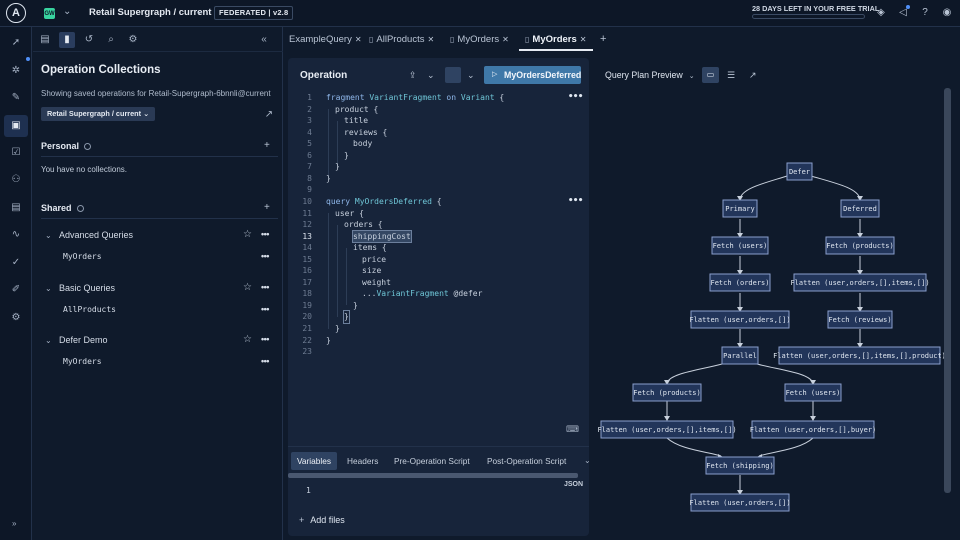 This screenshot has height=540, width=960. I want to click on variables-format-label: JSON, so click(573, 484).